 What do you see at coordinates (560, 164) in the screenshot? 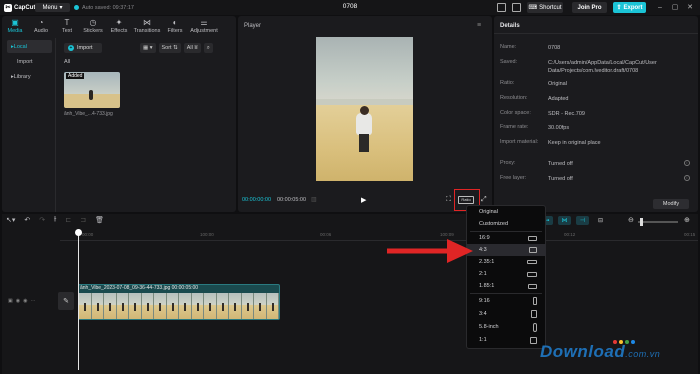
I see `detail-value: Turned off` at bounding box center [560, 164].